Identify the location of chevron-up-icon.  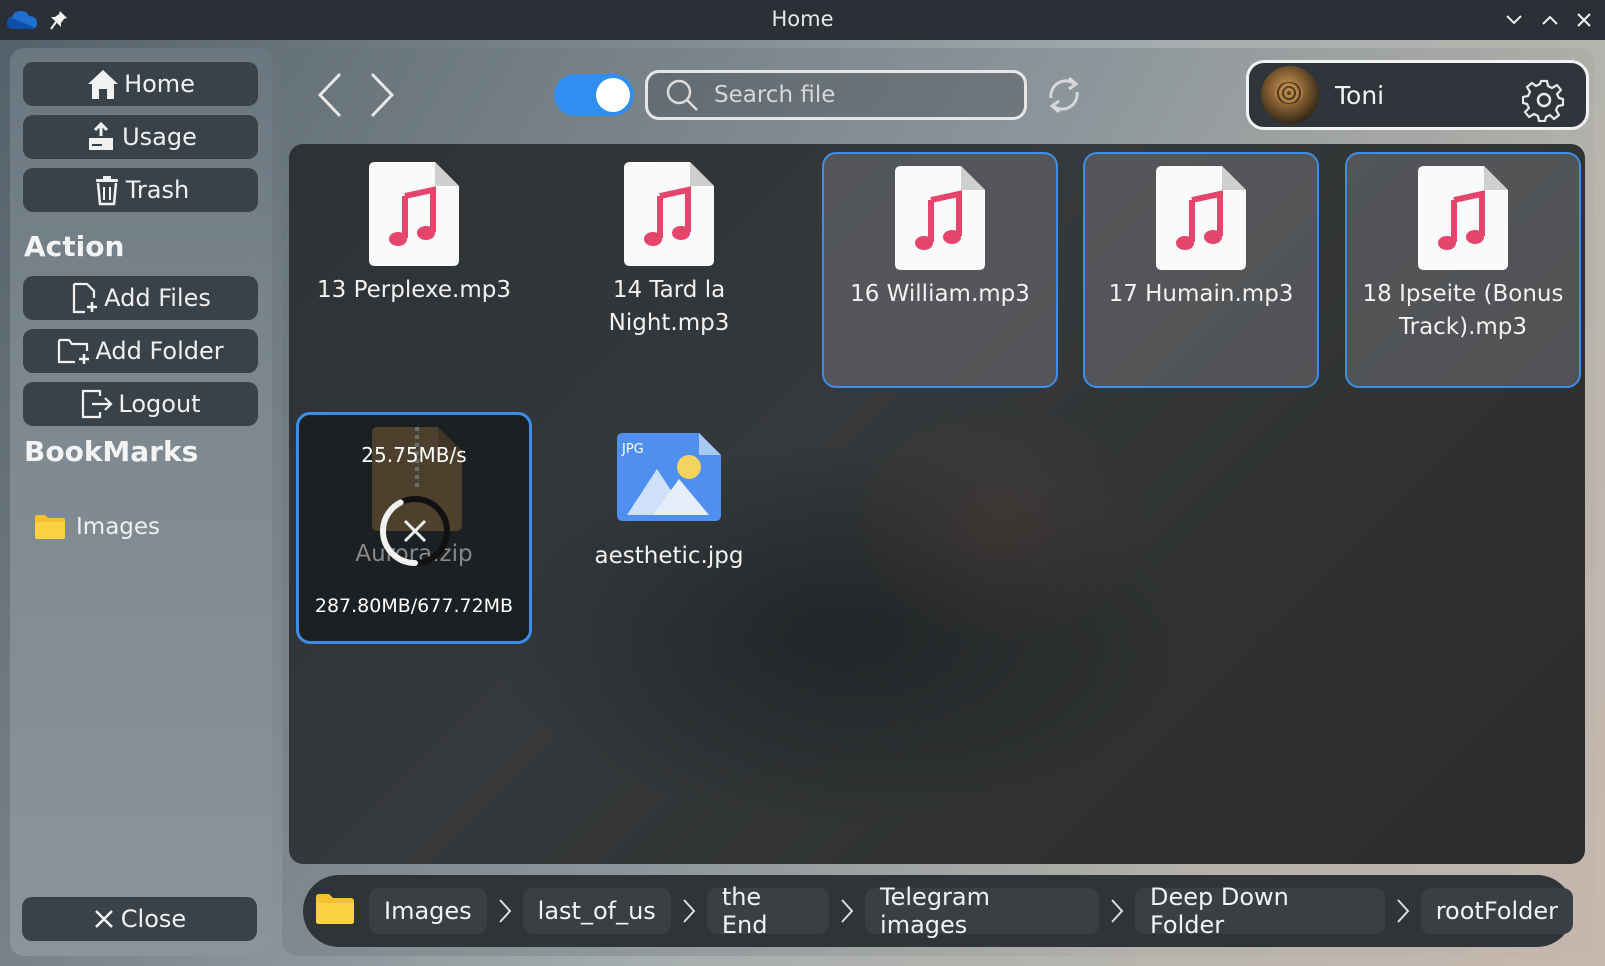
(1550, 20).